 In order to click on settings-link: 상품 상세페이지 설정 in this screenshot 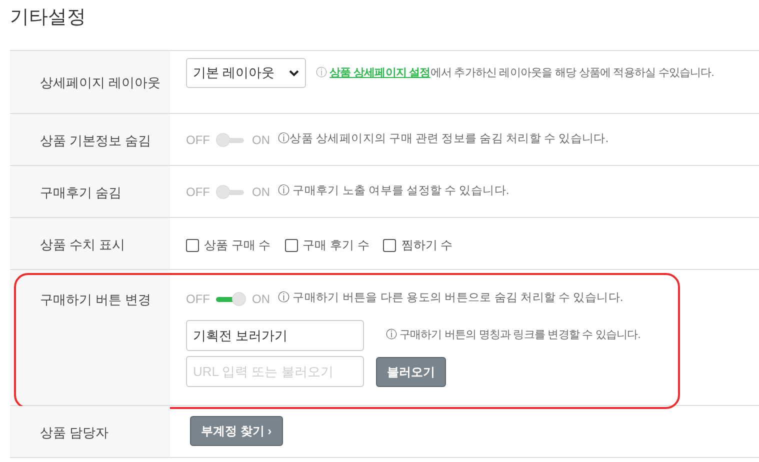, I will do `click(380, 72)`.